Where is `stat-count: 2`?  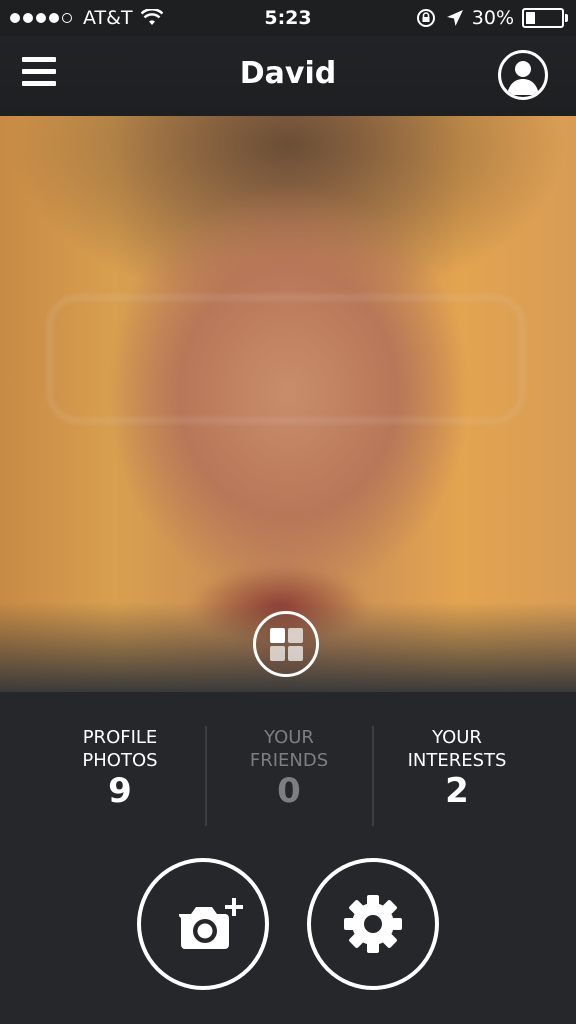 stat-count: 2 is located at coordinates (457, 791).